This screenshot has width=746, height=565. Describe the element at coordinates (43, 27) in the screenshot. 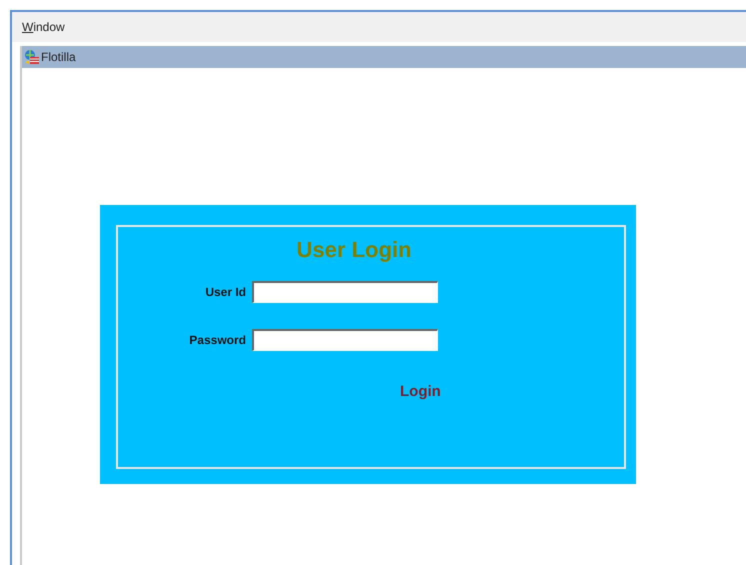

I see `menu-item: Window` at that location.